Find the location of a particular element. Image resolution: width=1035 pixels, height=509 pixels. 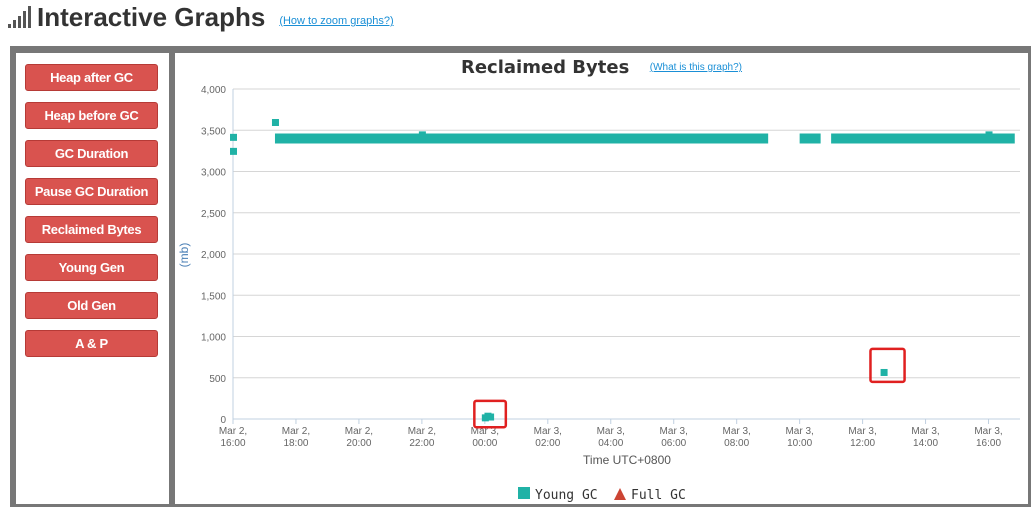

a-and-p-button: A & P is located at coordinates (91, 343).